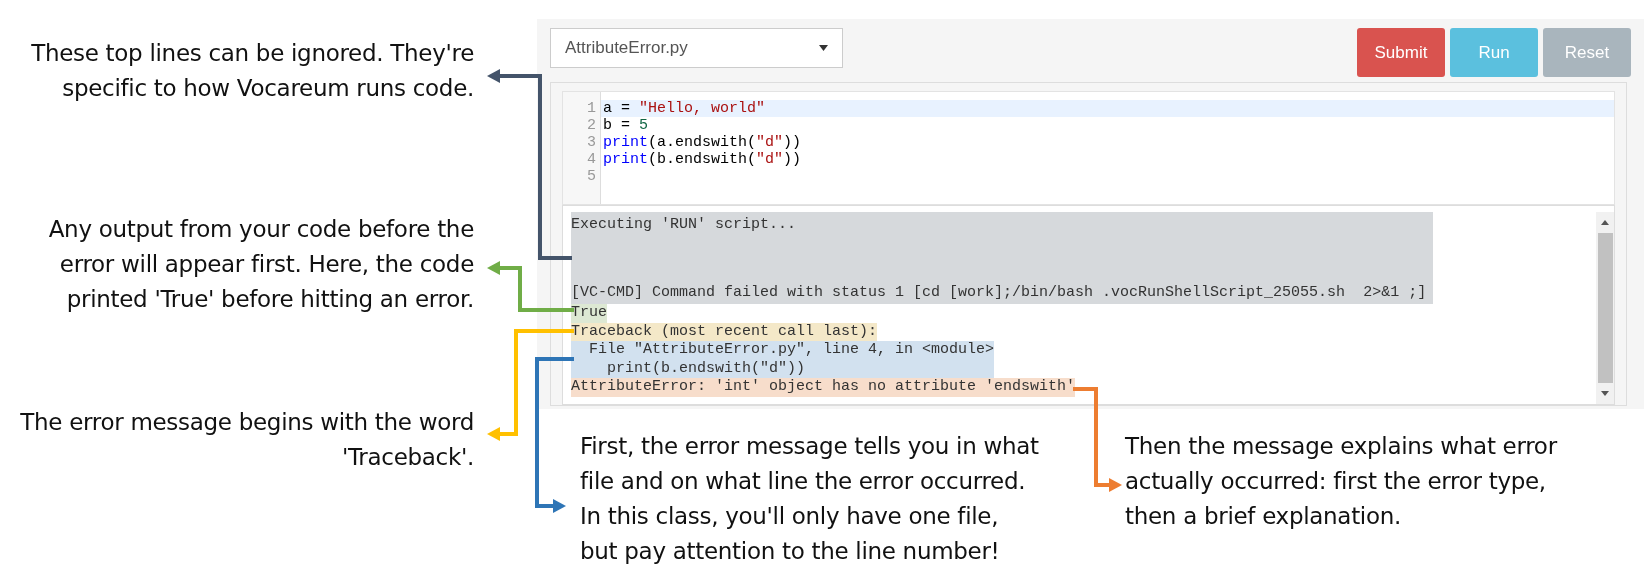 This screenshot has height=588, width=1652. What do you see at coordinates (591, 176) in the screenshot?
I see `line-number: 5` at bounding box center [591, 176].